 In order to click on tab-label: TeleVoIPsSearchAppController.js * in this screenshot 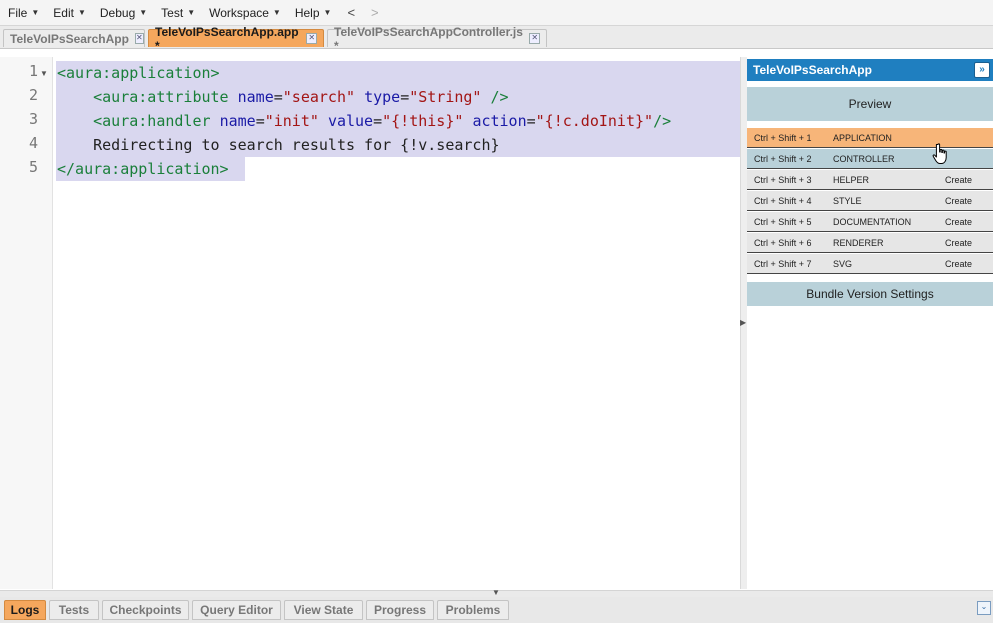, I will do `click(428, 38)`.